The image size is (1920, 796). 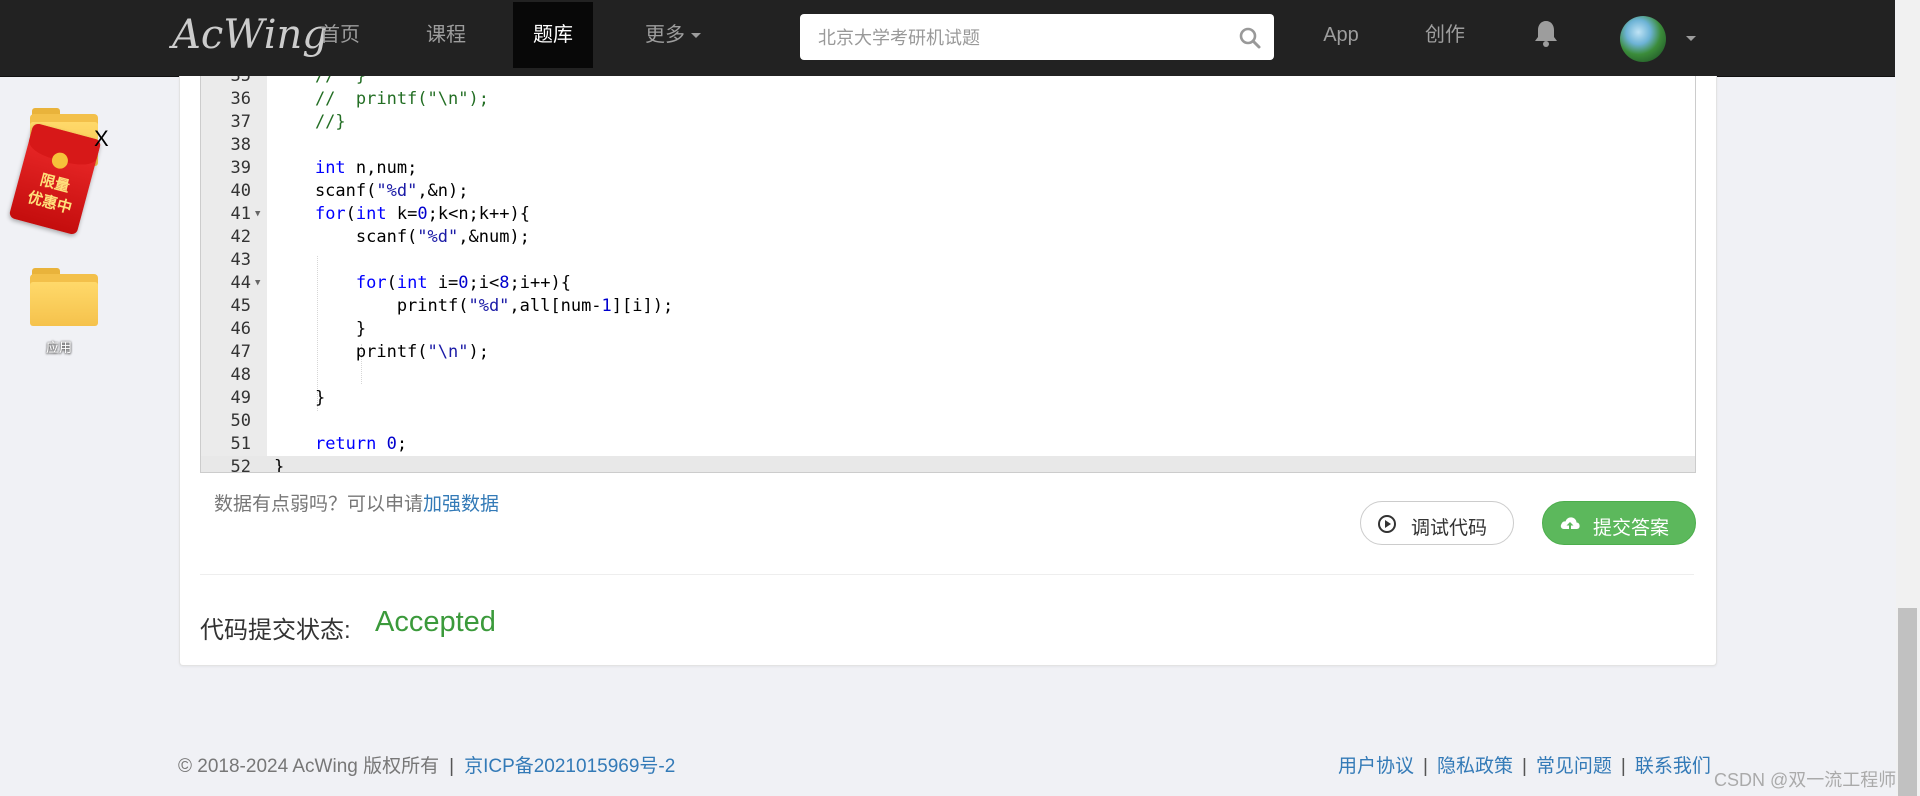 What do you see at coordinates (1546, 33) in the screenshot?
I see `bell-icon` at bounding box center [1546, 33].